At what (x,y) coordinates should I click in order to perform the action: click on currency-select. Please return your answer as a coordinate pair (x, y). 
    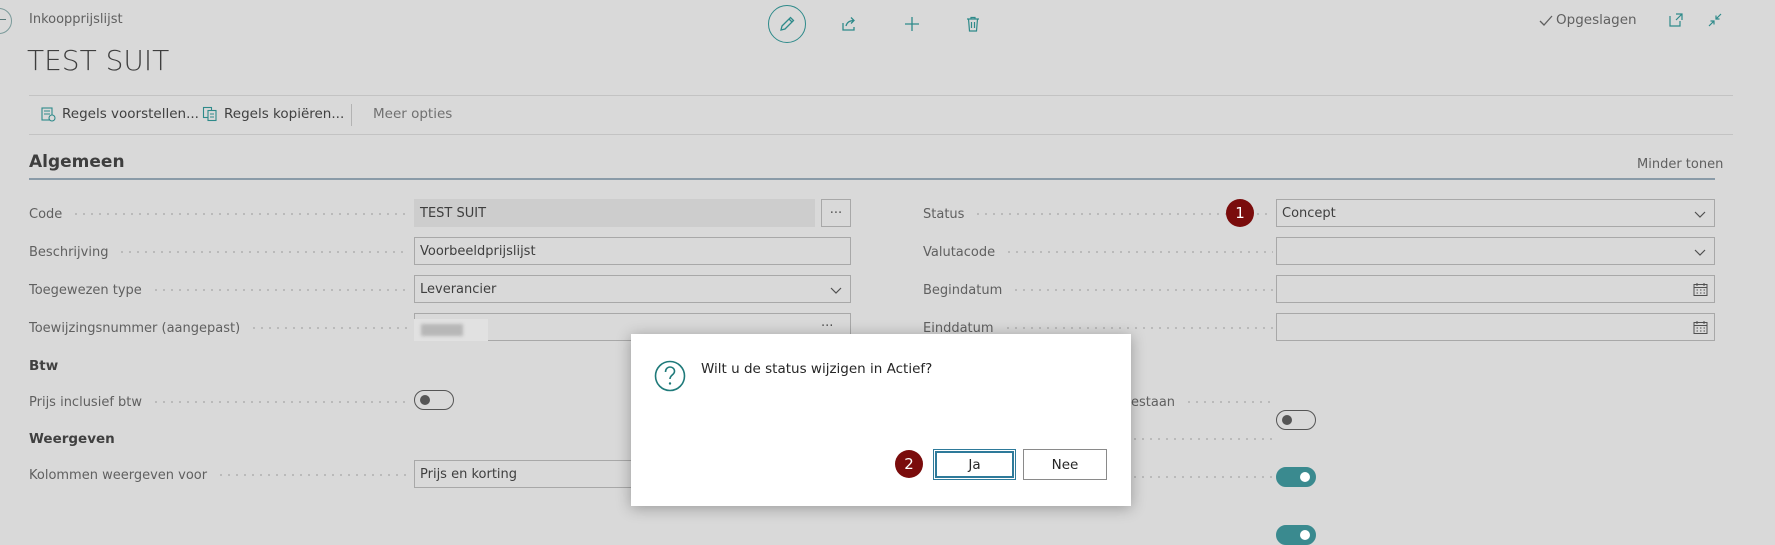
    Looking at the image, I should click on (1495, 251).